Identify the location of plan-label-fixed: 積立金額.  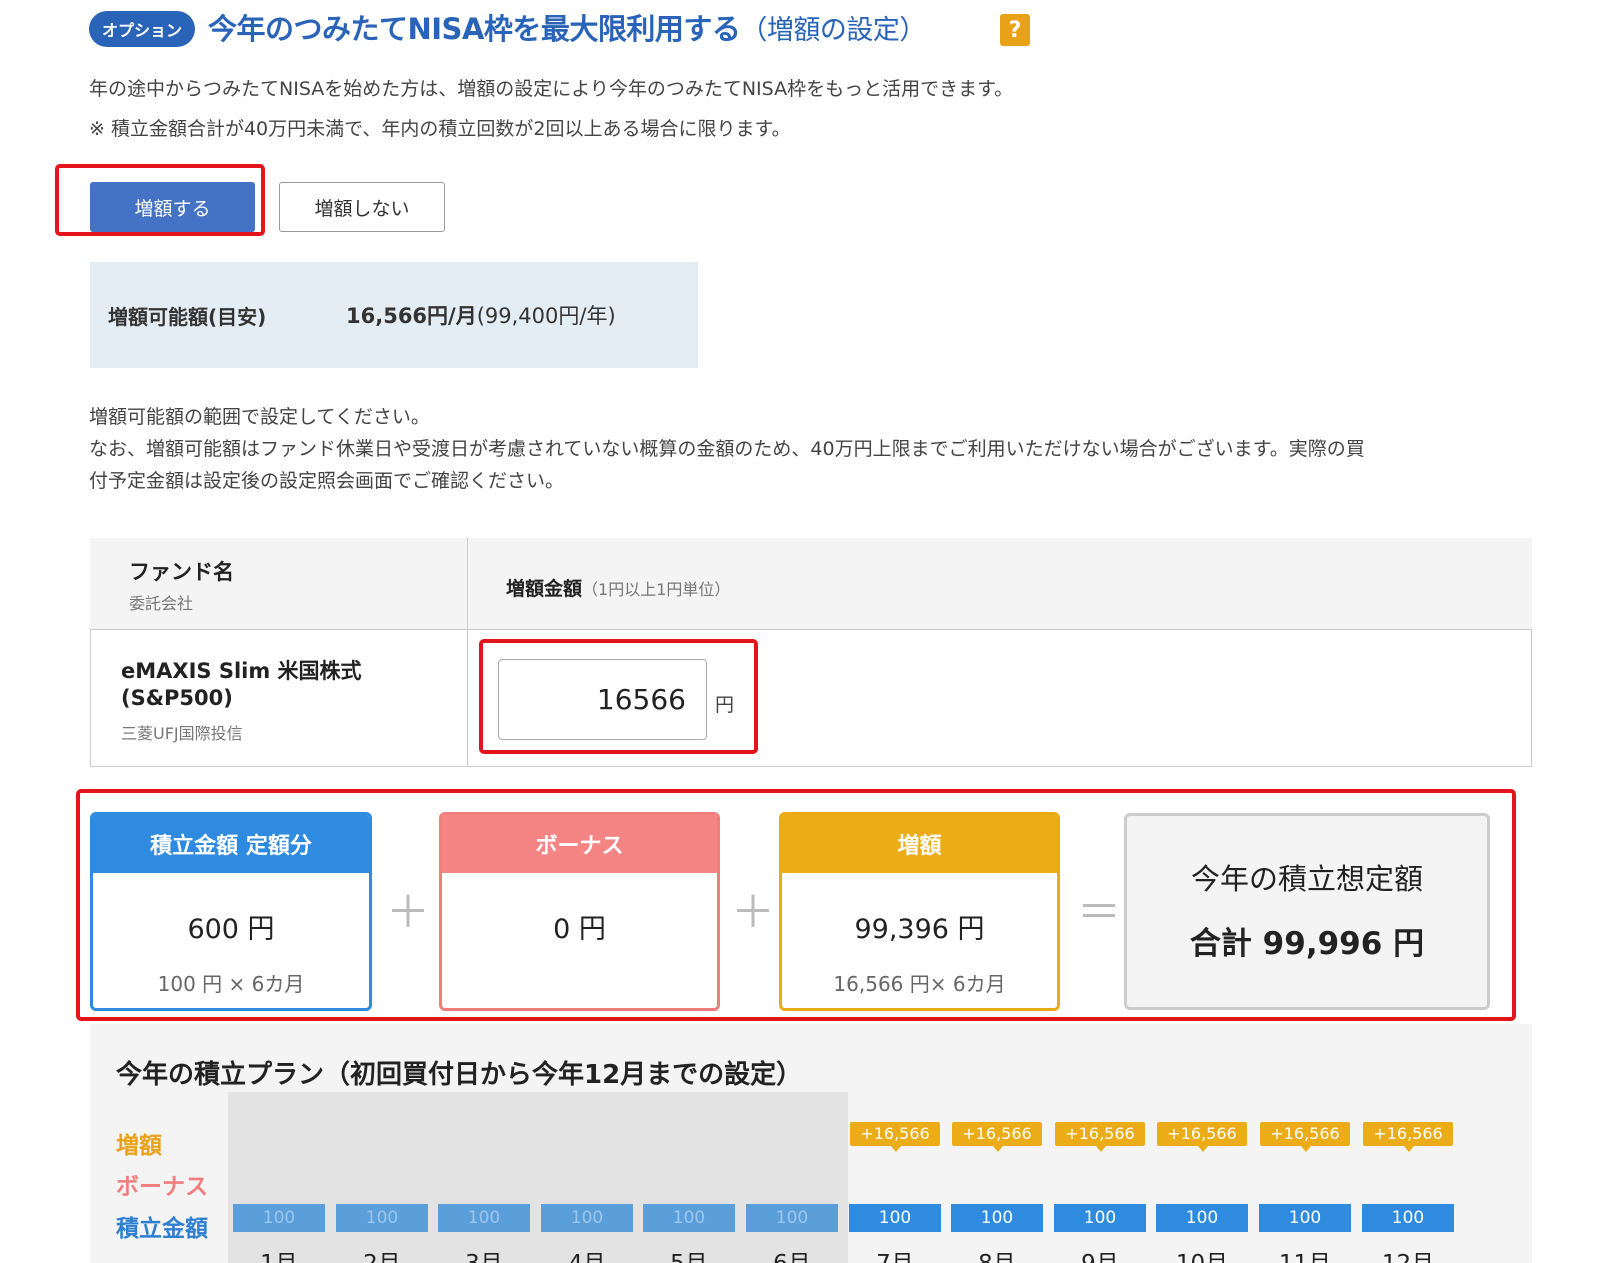
(162, 1229).